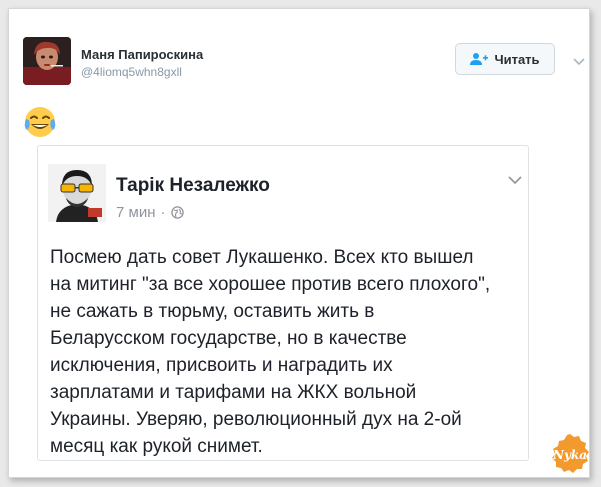  Describe the element at coordinates (304, 63) in the screenshot. I see `tweet-header: Маня Папироскина @4liomq5whn8gxll Читать` at that location.